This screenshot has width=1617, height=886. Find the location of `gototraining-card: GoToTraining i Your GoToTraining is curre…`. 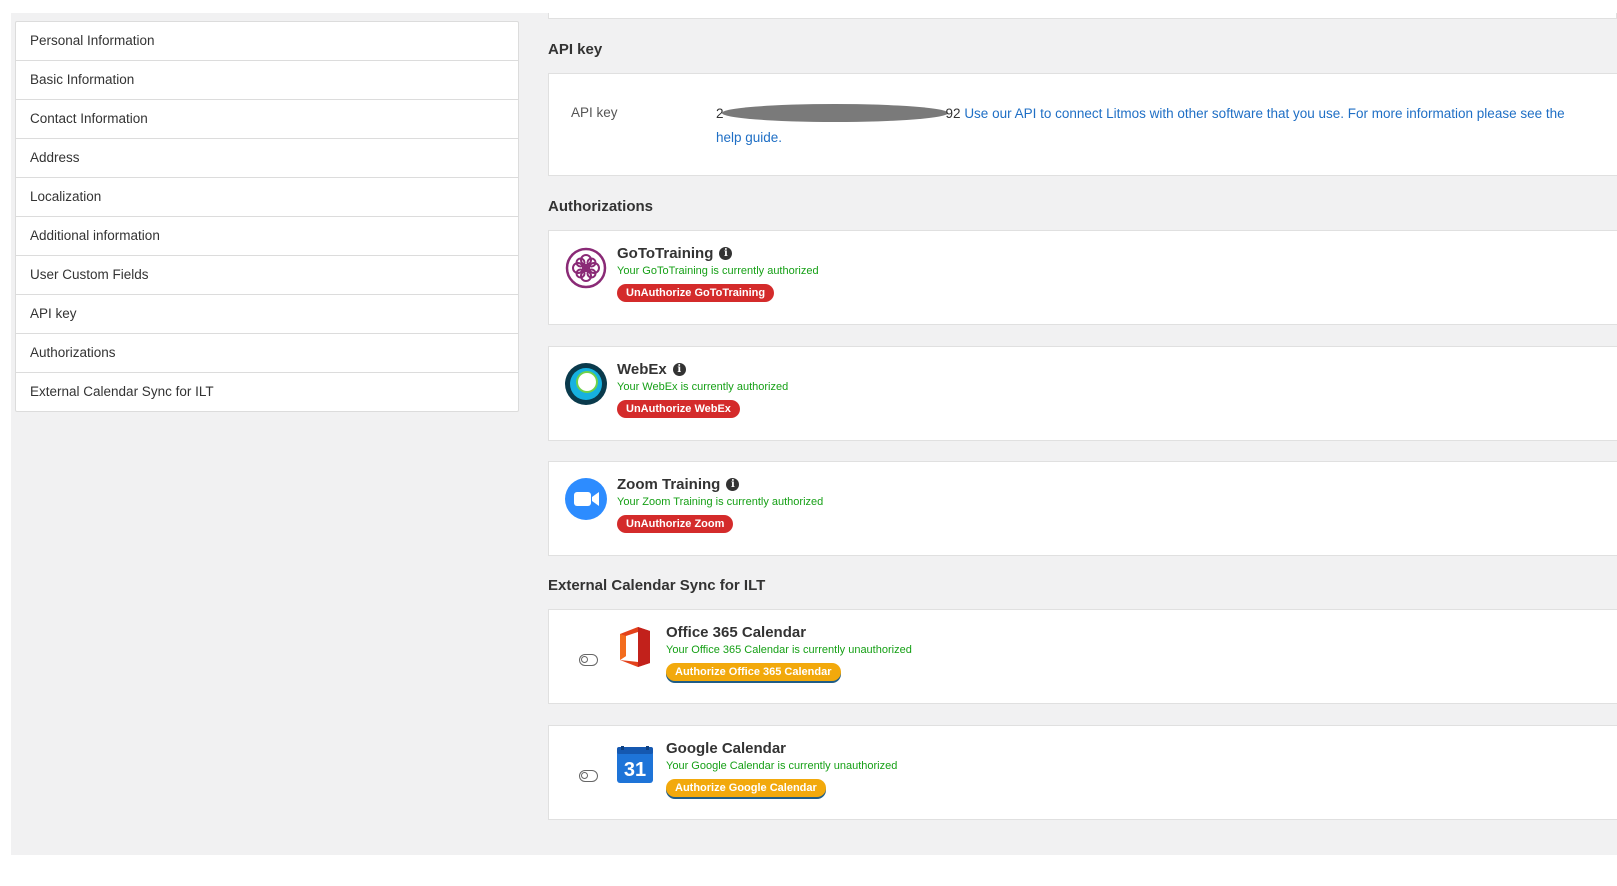

gototraining-card: GoToTraining i Your GoToTraining is curre… is located at coordinates (1082, 277).